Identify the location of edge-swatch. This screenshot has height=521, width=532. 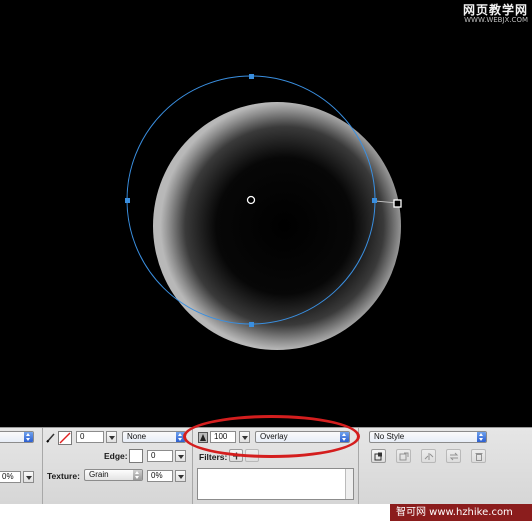
(136, 456).